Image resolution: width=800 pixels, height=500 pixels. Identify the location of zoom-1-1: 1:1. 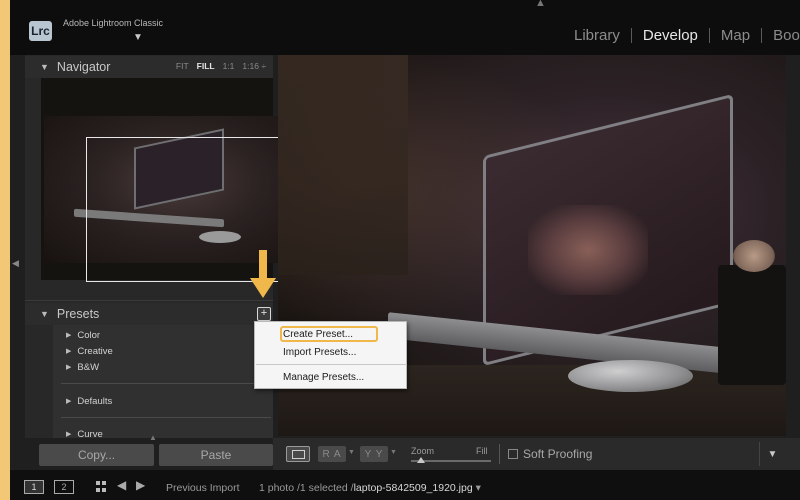
(229, 66).